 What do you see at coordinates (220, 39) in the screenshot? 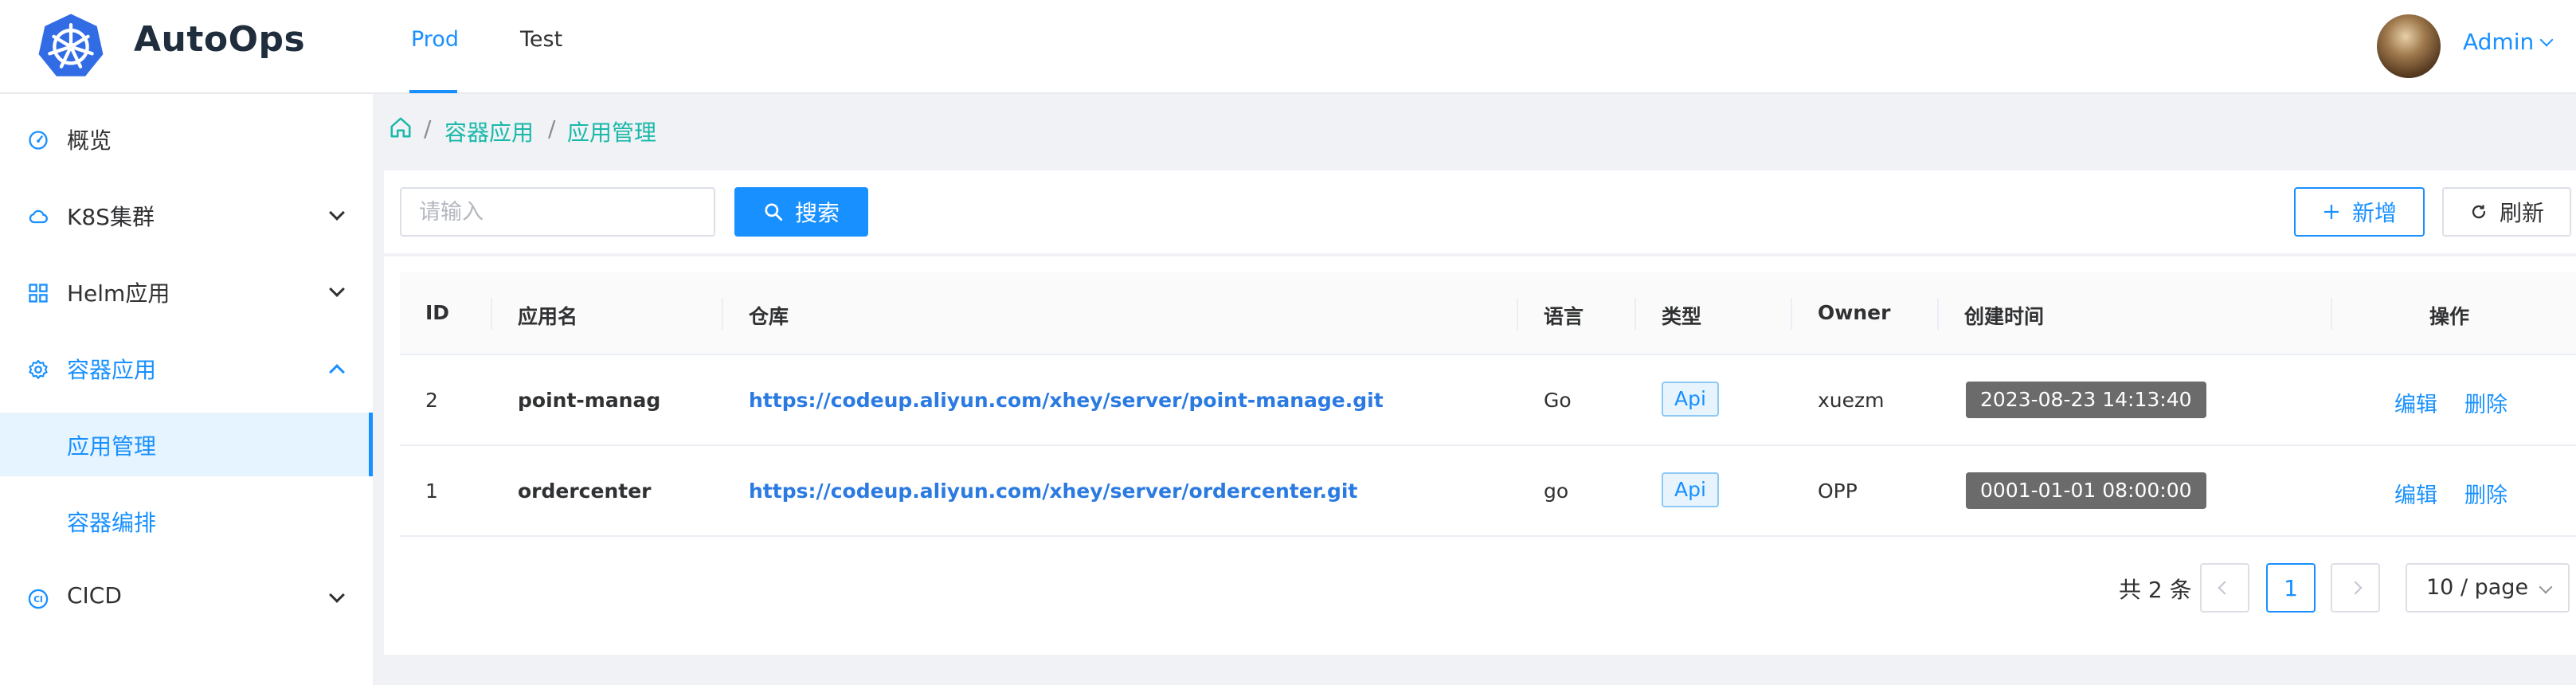
I see `app-brand-title: AutoOps` at bounding box center [220, 39].